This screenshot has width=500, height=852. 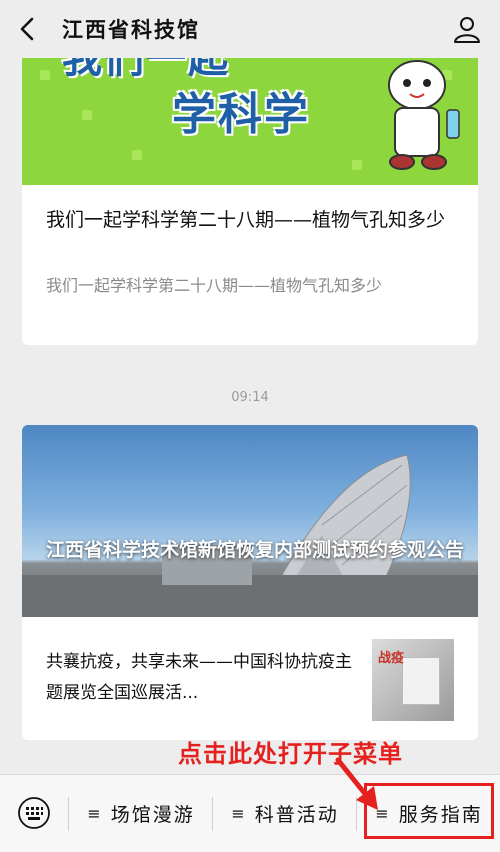 I want to click on article-summary-1: 我们一起学科学第二十八期——植物气孔知多少, so click(x=214, y=285).